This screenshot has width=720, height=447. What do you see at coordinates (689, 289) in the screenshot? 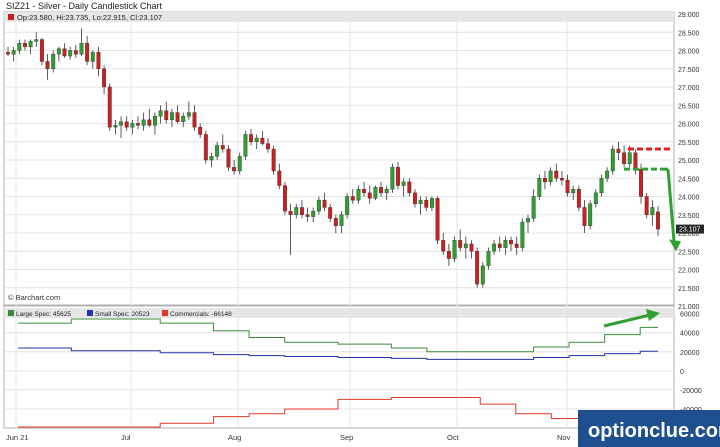
I see `price-tick-label: 21.500` at bounding box center [689, 289].